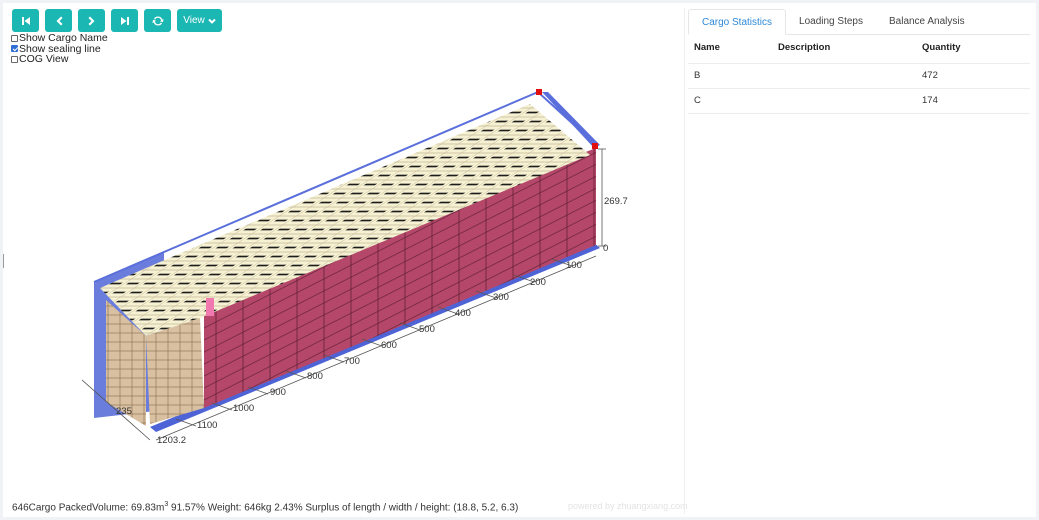 This screenshot has height=520, width=1039. I want to click on powered-by-text: powered by zhuangxiang.com, so click(628, 506).